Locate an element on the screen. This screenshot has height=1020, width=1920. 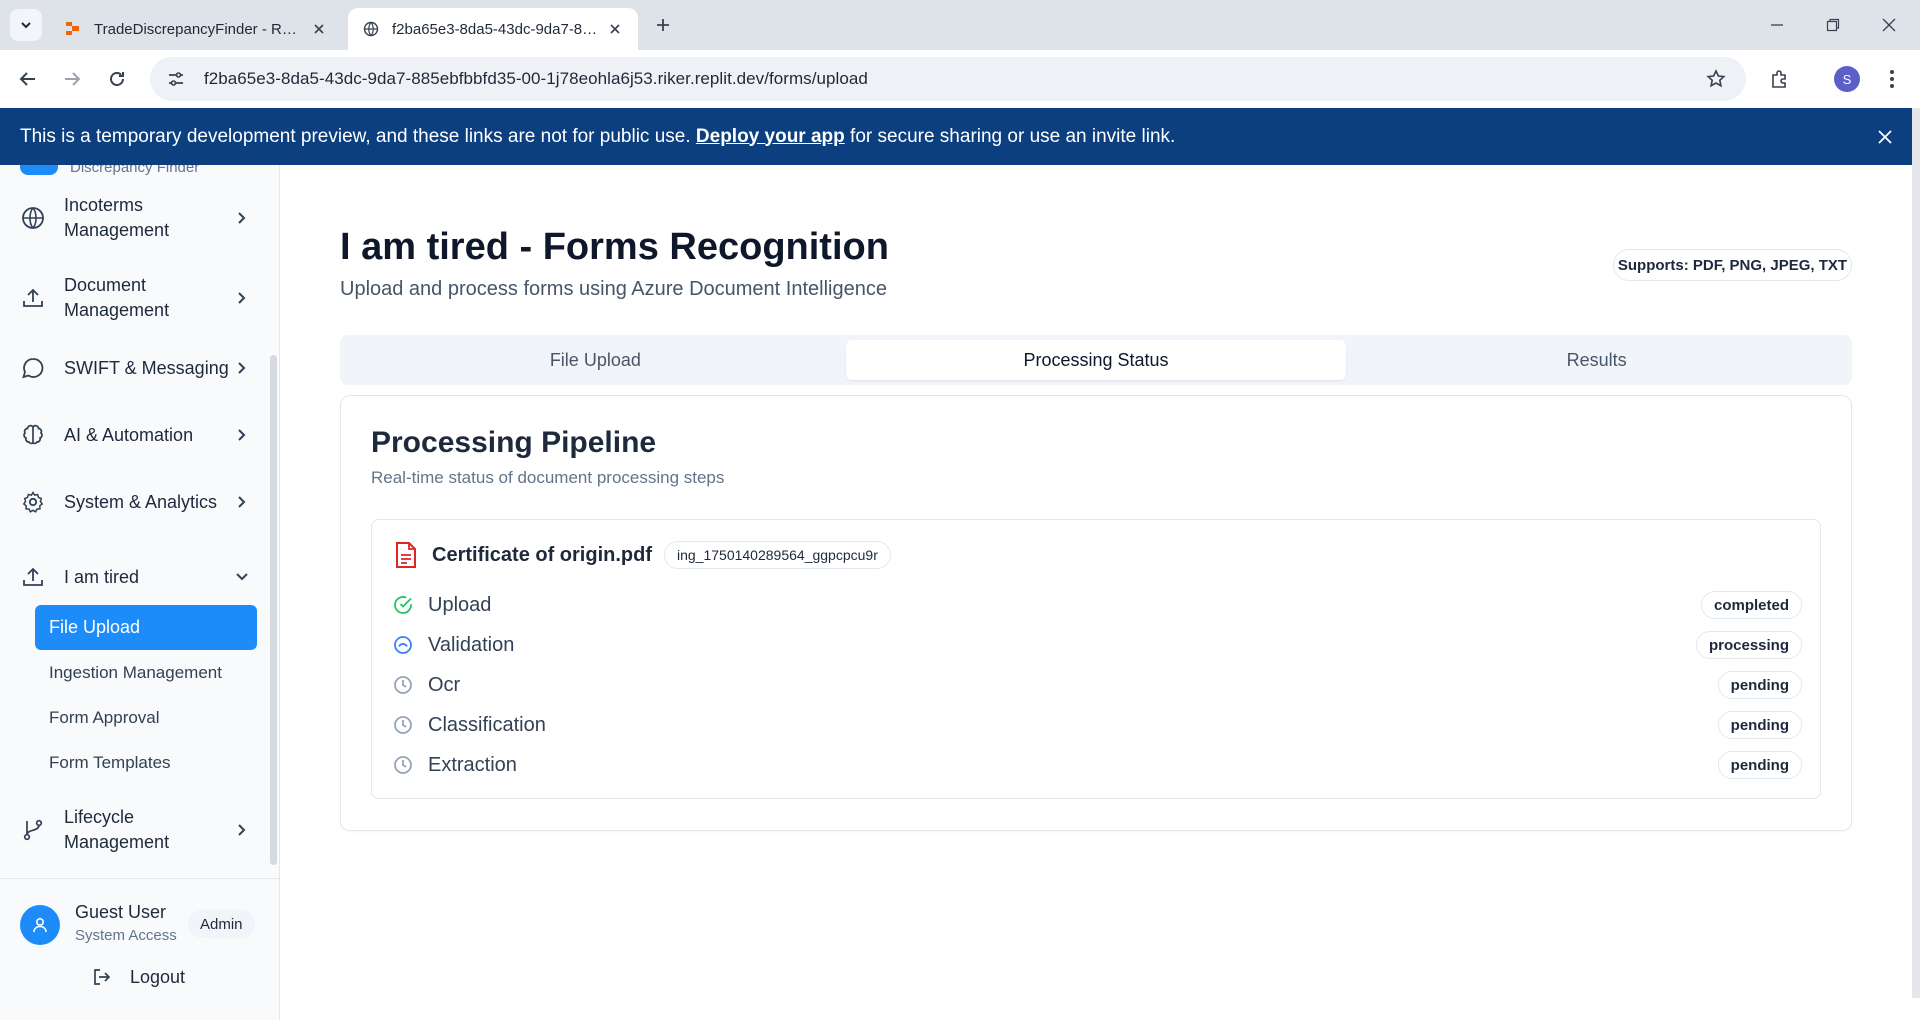
sidebar-item-system-analytics: System & Analytics is located at coordinates (138, 502).